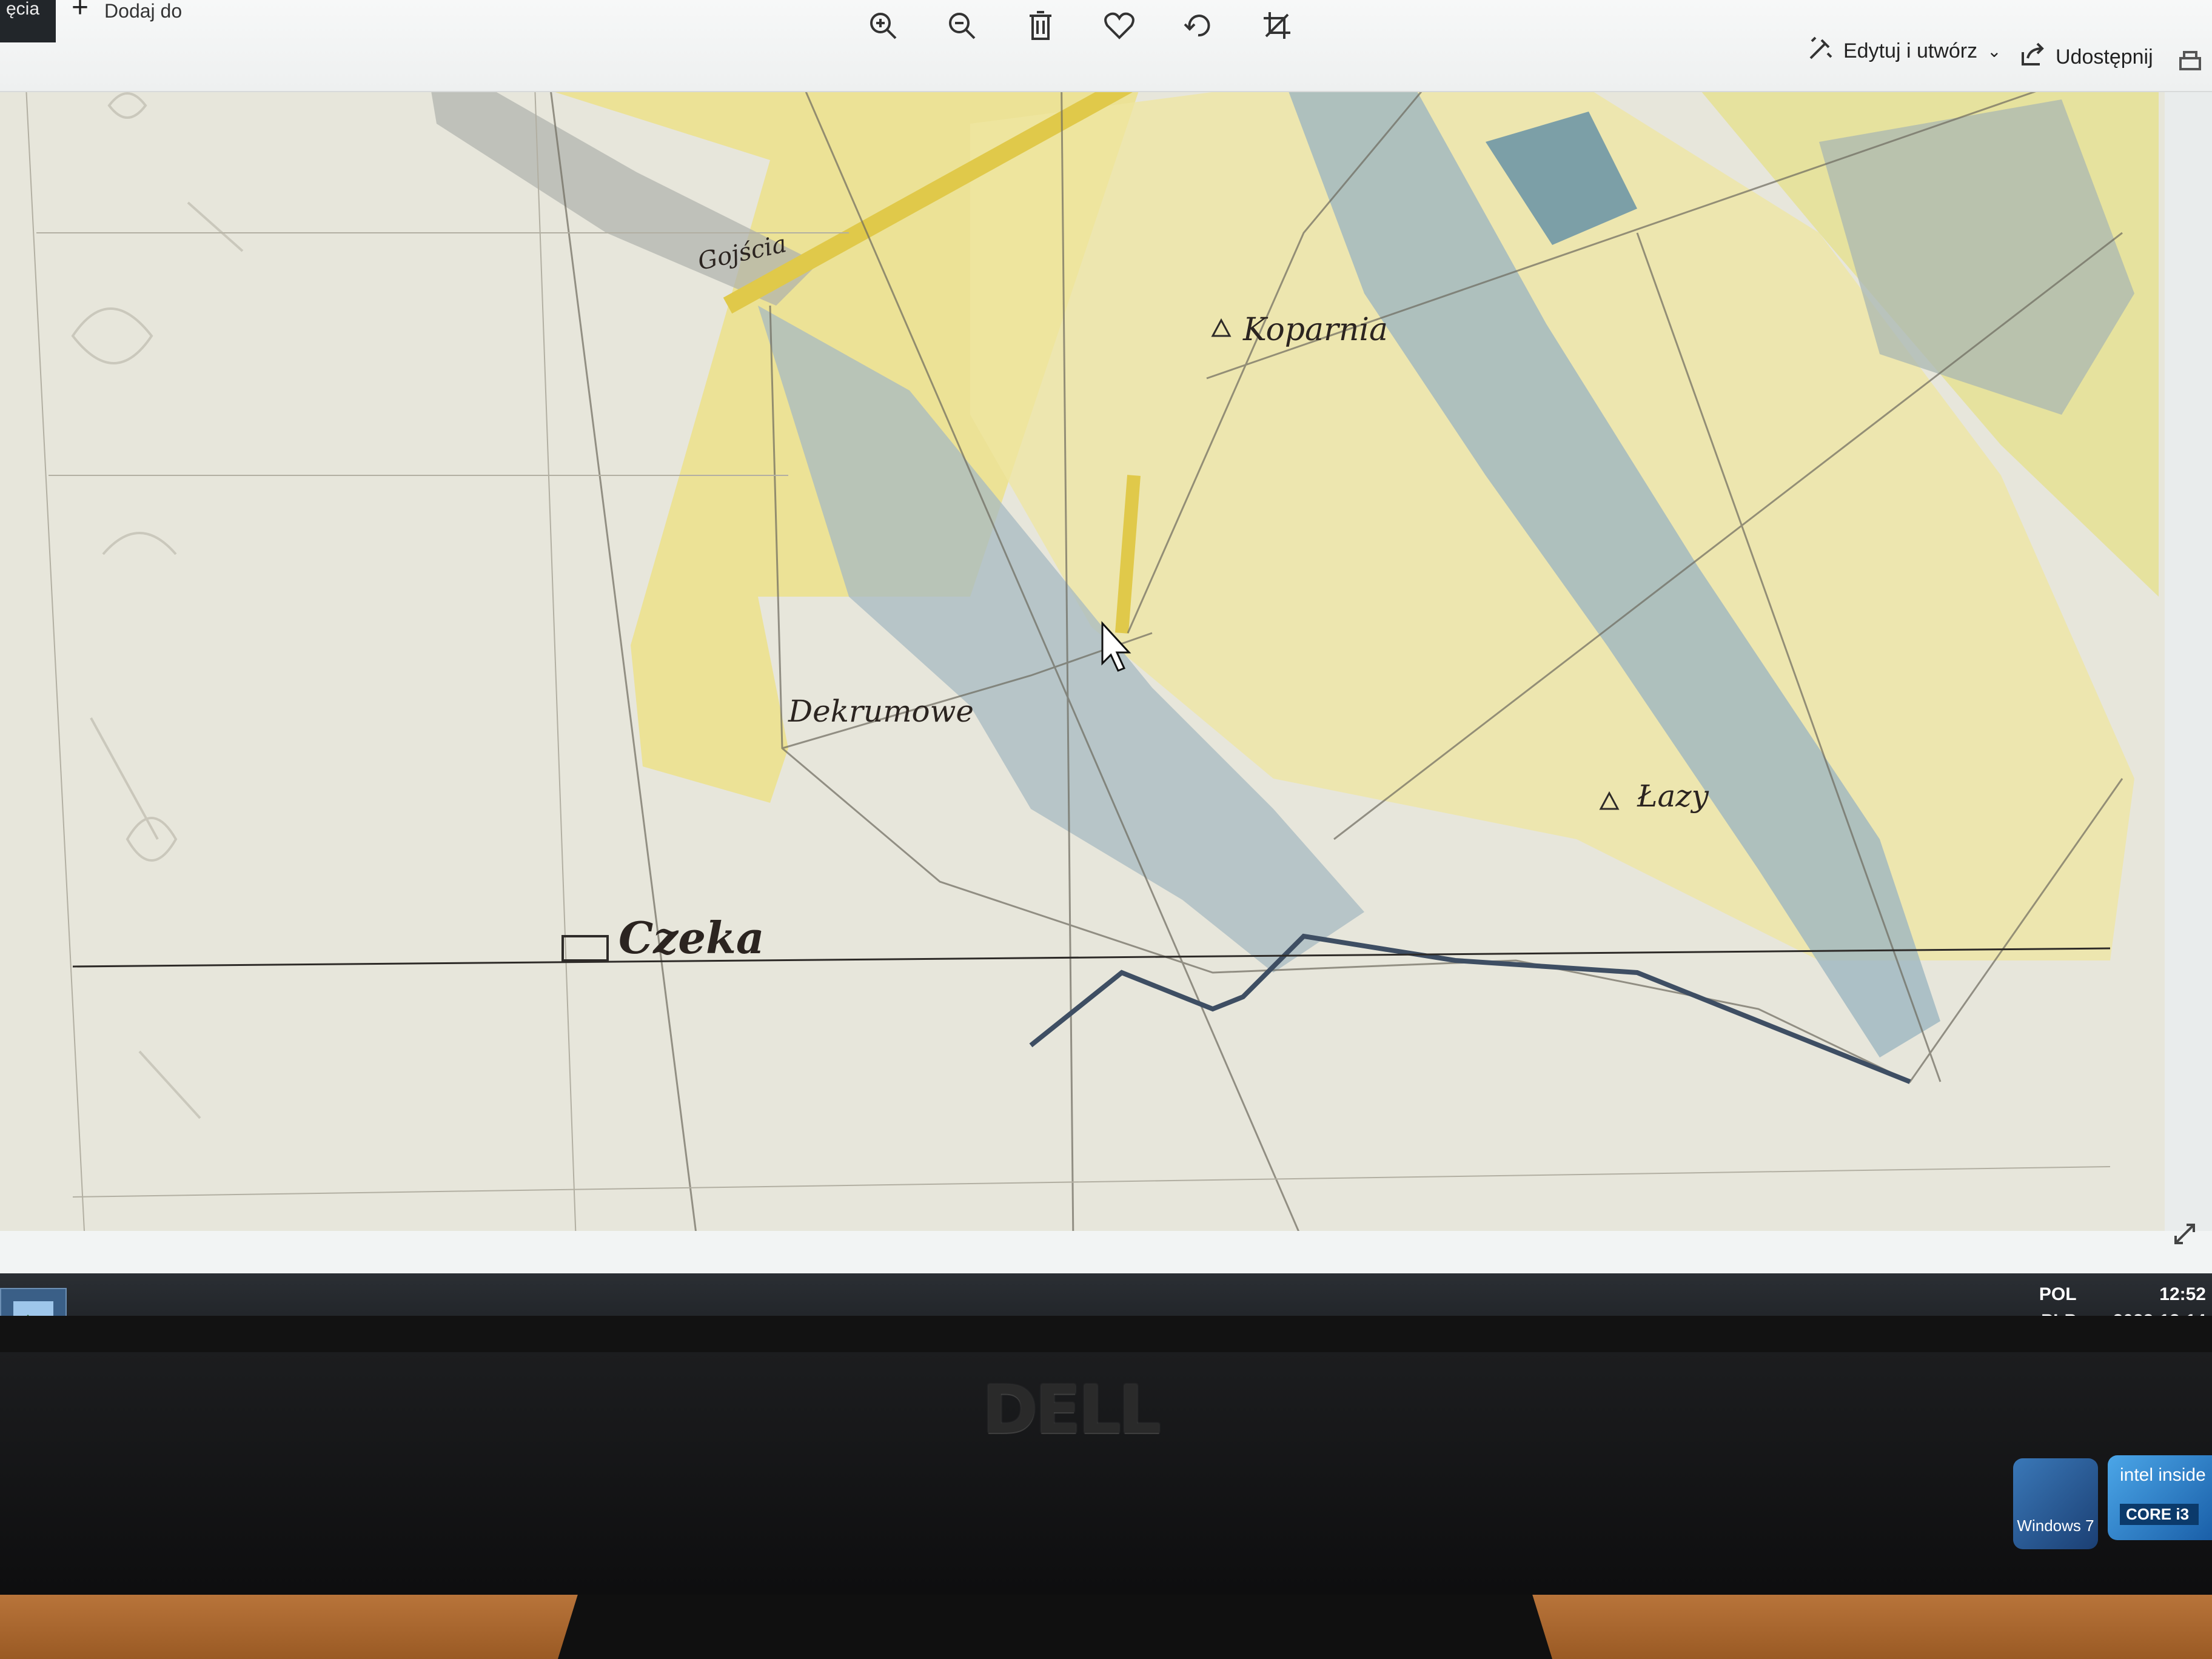 The height and width of the screenshot is (1659, 2212). Describe the element at coordinates (2160, 1498) in the screenshot. I see `intel-core-sticker: intel inside CORE i3` at that location.